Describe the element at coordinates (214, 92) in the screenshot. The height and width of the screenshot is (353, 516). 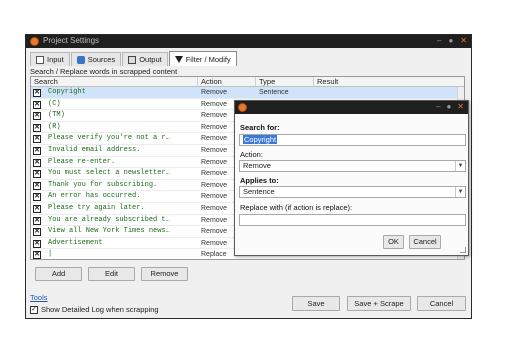
I see `action-cell: Remove` at that location.